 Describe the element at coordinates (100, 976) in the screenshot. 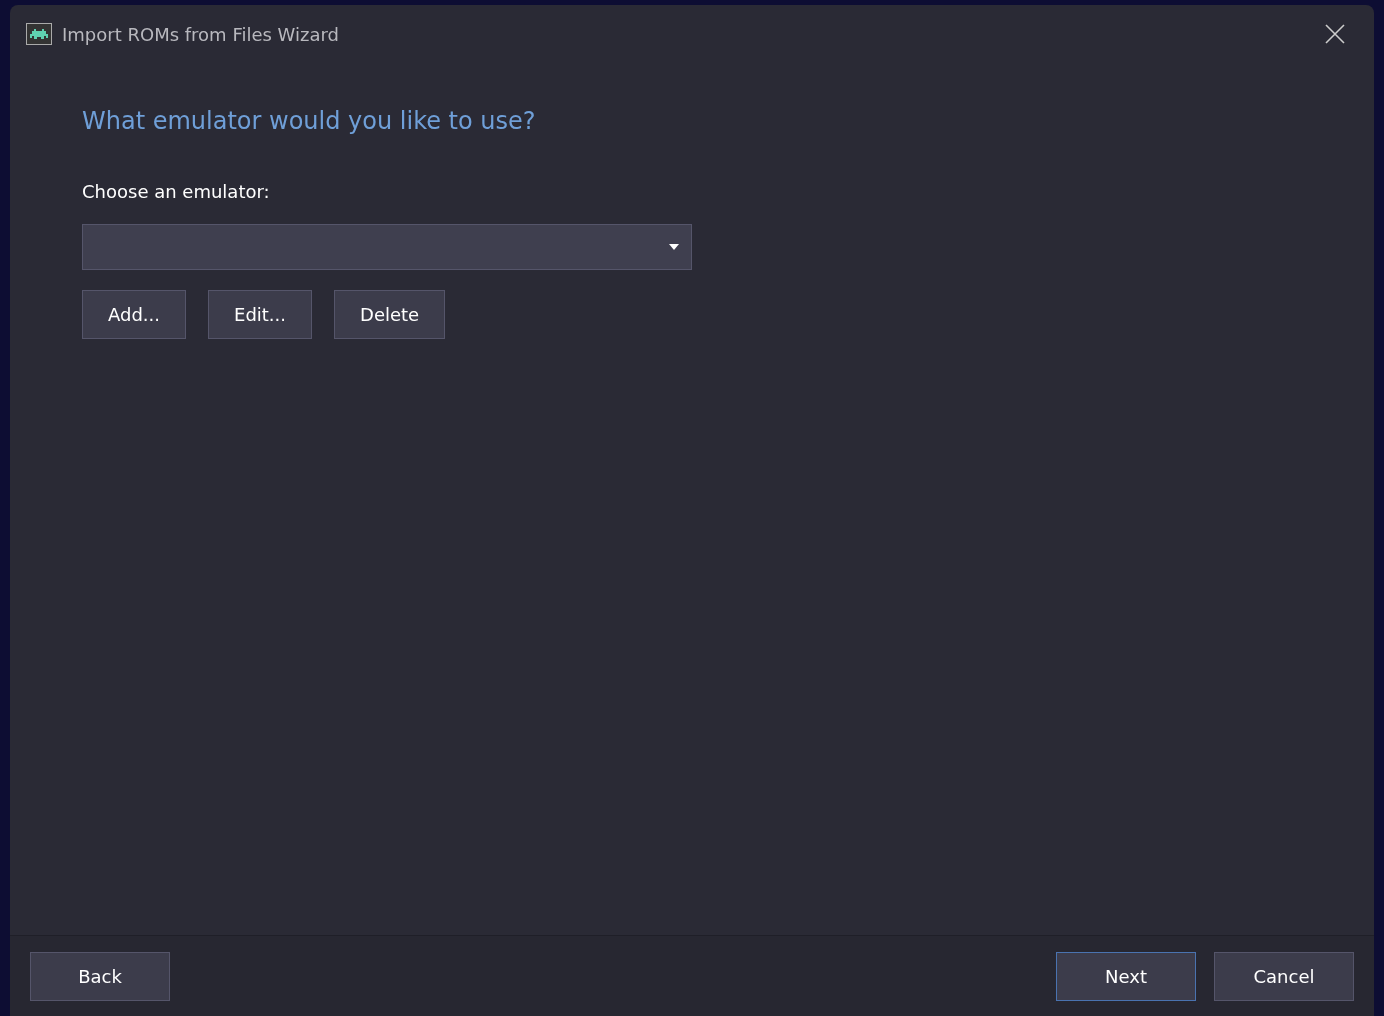

I see `back-button: Back` at that location.